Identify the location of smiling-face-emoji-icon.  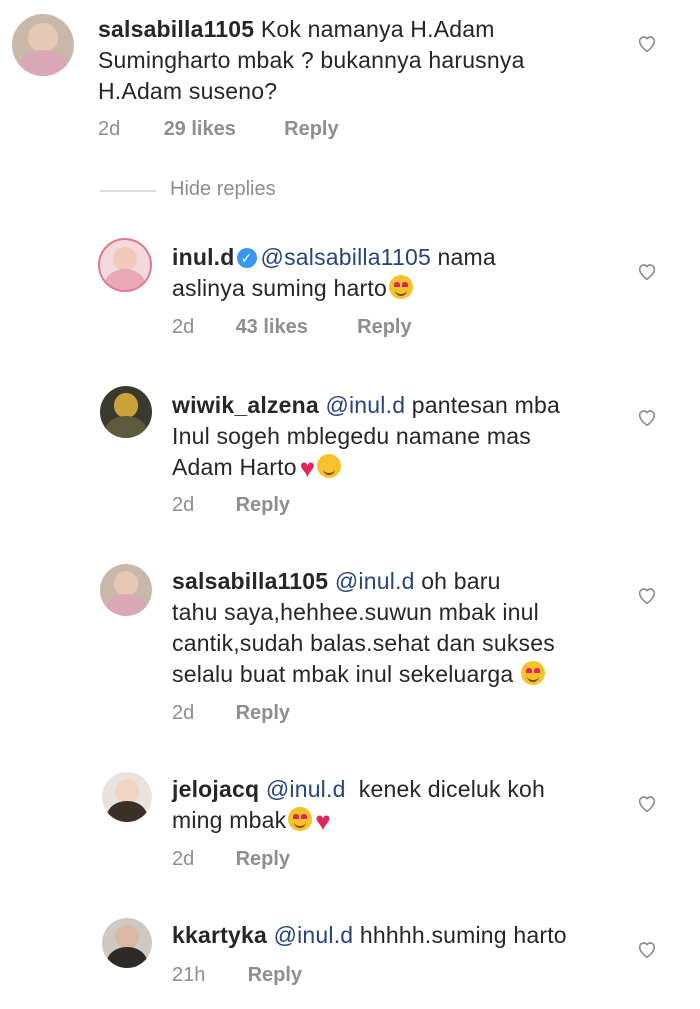
(329, 466).